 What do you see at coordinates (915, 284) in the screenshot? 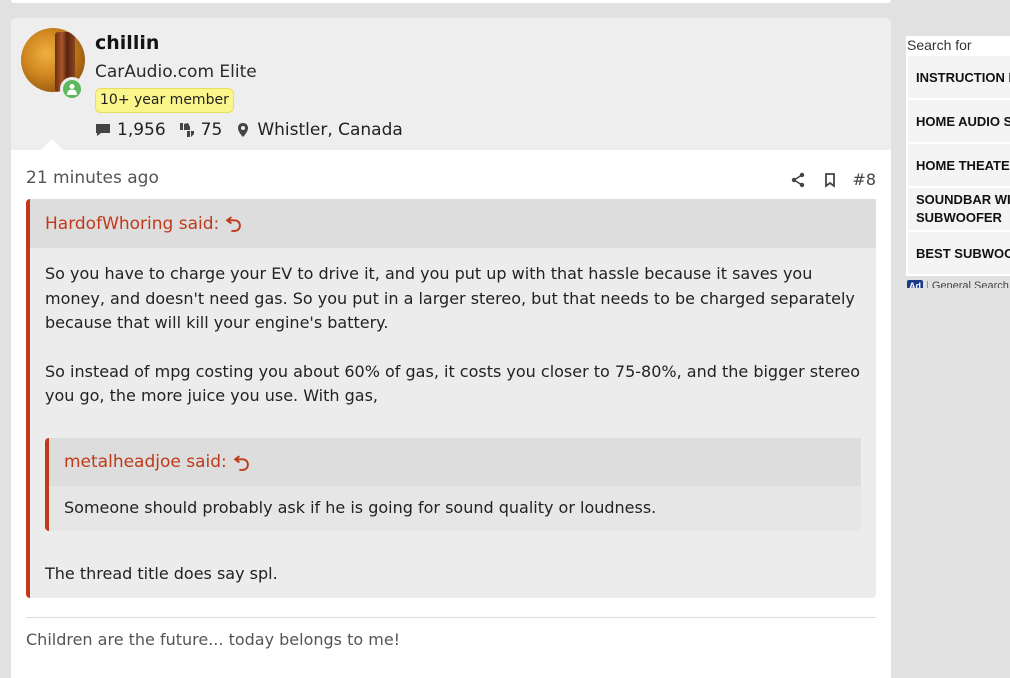
I see `ad-badge-icon: Ad` at bounding box center [915, 284].